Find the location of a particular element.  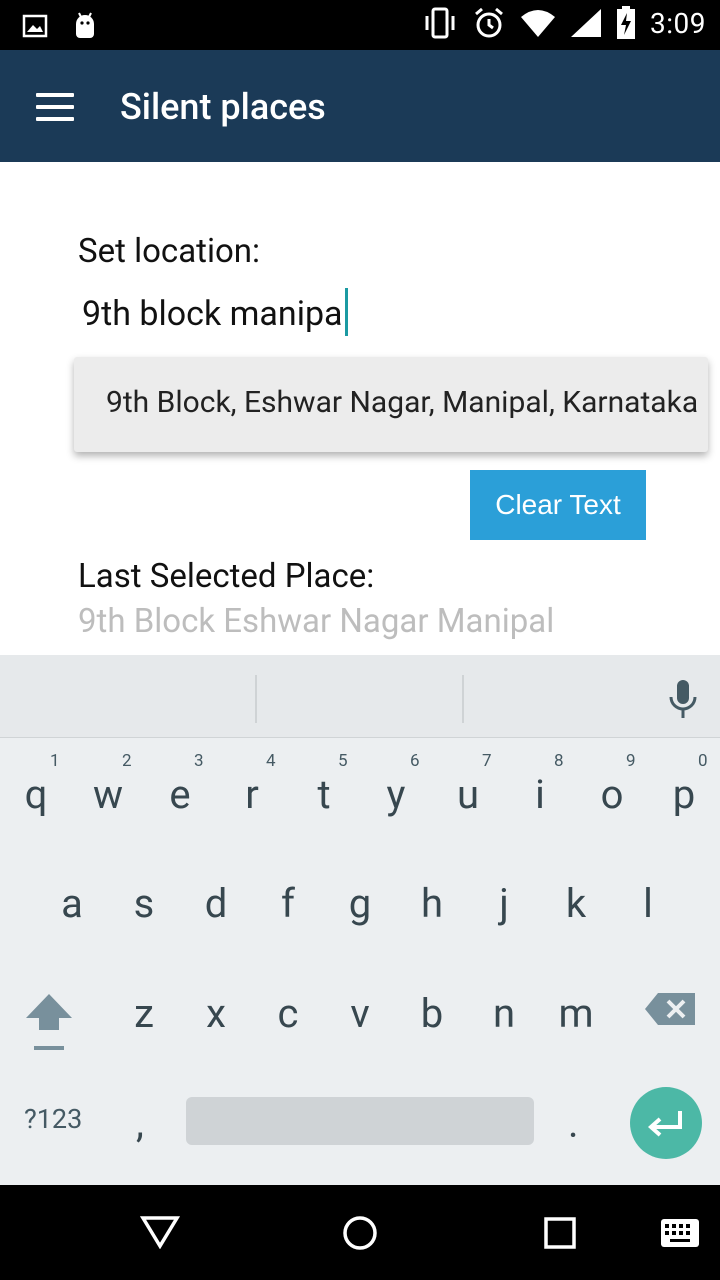

navigation-bar is located at coordinates (360, 1232).